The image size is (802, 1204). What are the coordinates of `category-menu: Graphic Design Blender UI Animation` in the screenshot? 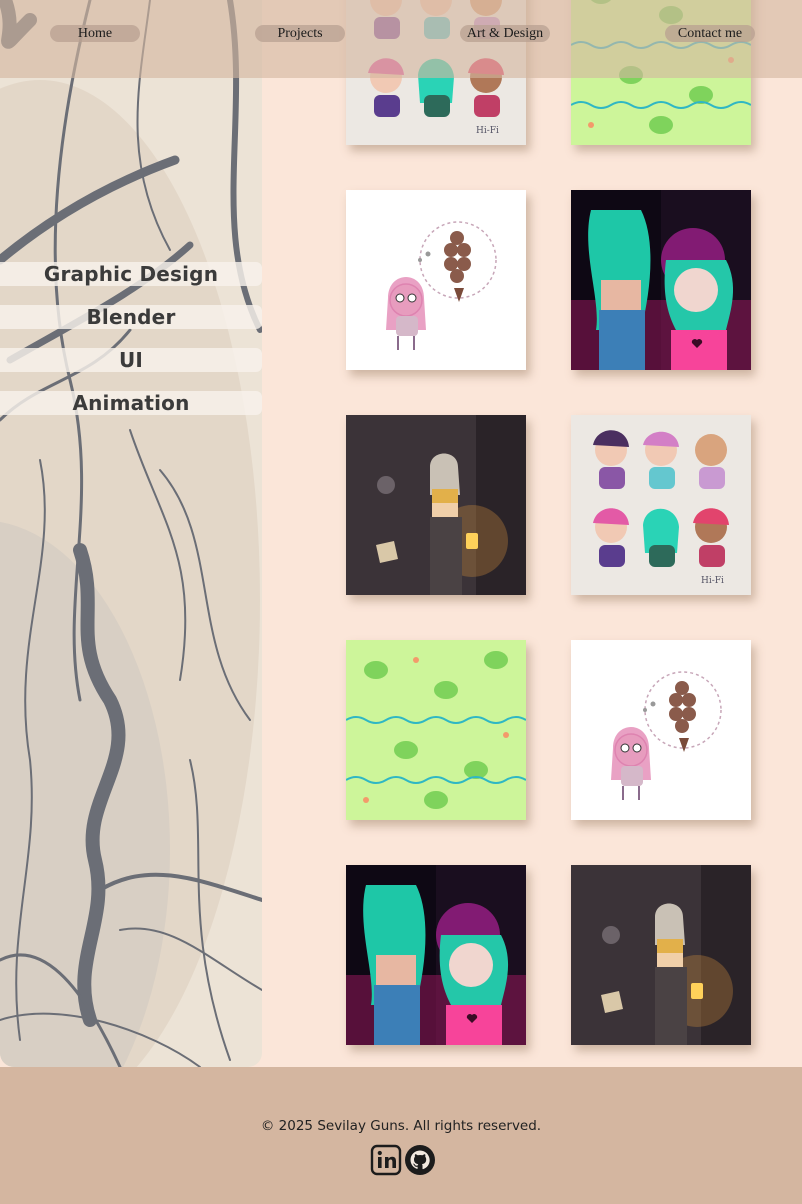 It's located at (131, 348).